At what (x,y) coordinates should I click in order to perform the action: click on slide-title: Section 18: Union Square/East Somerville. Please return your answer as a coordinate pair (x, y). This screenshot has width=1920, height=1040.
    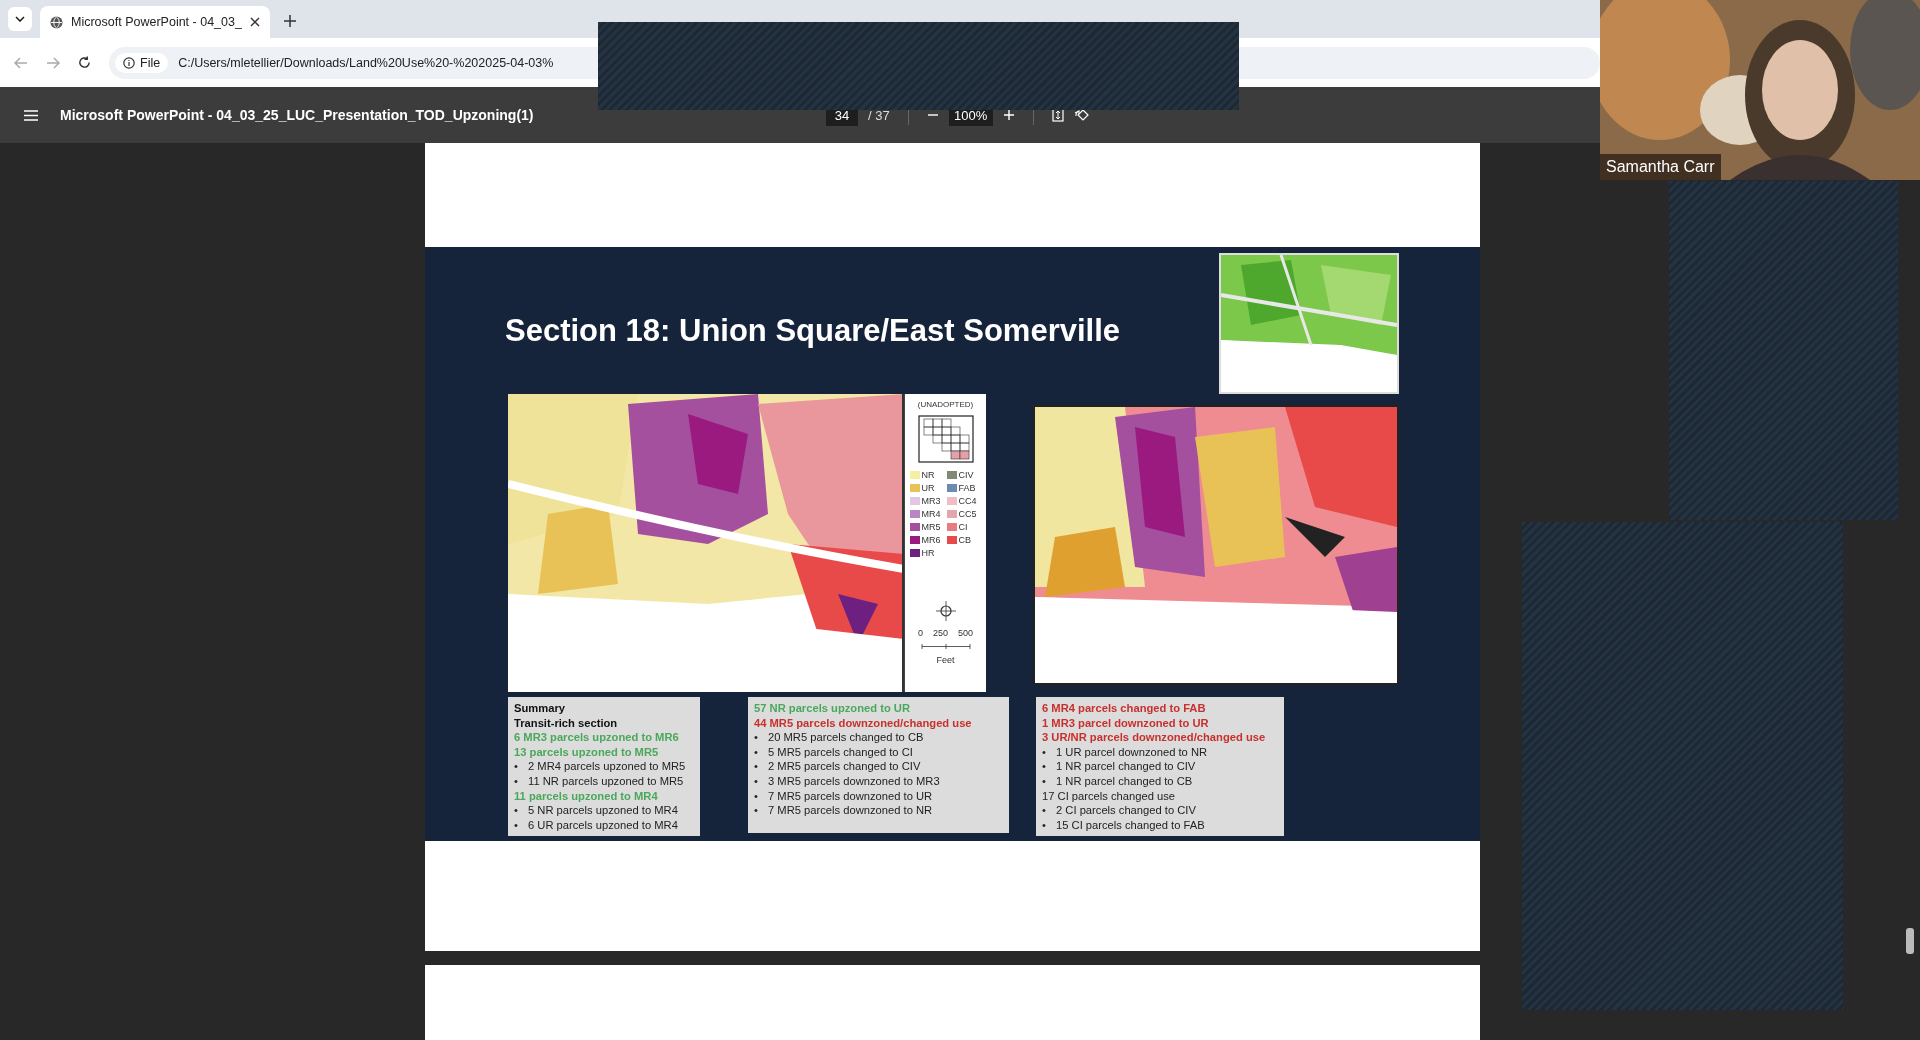
    Looking at the image, I should click on (813, 331).